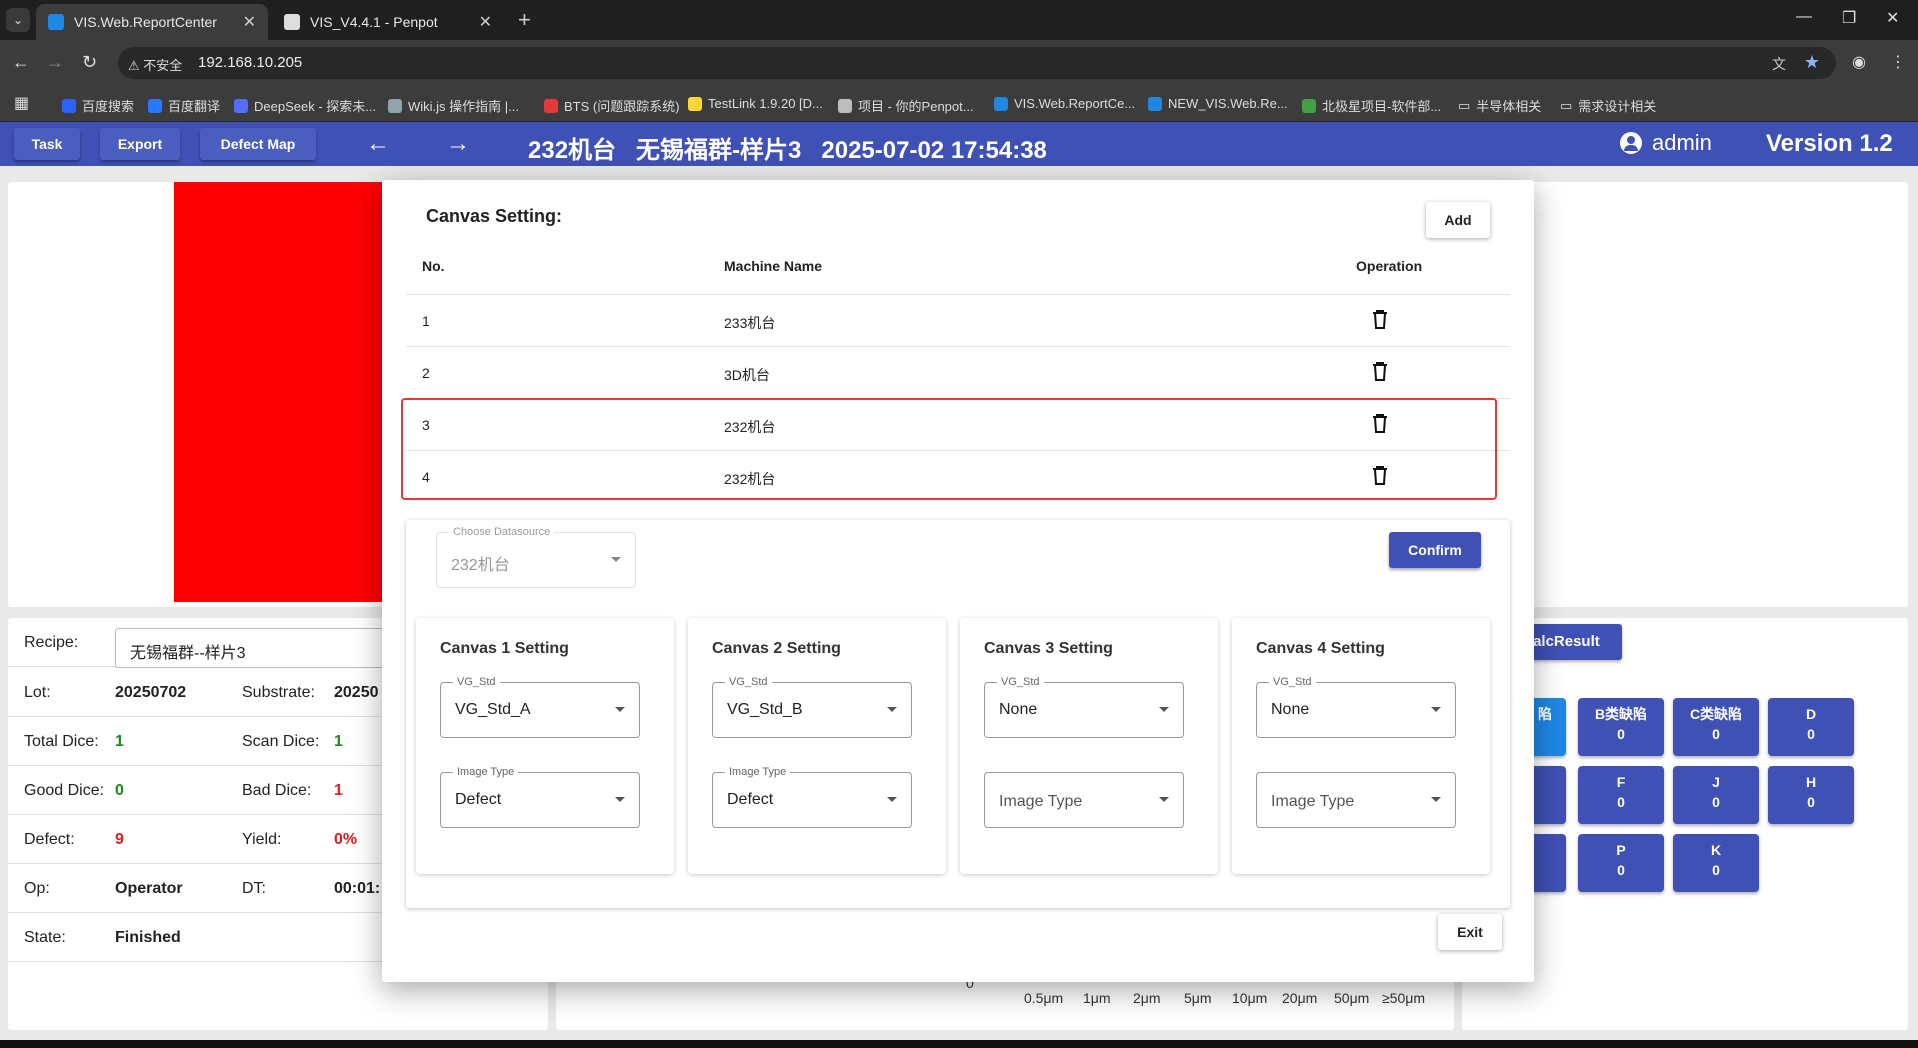 Image resolution: width=1918 pixels, height=1048 pixels. What do you see at coordinates (776, 648) in the screenshot?
I see `canvas-title: Canvas 2 Setting` at bounding box center [776, 648].